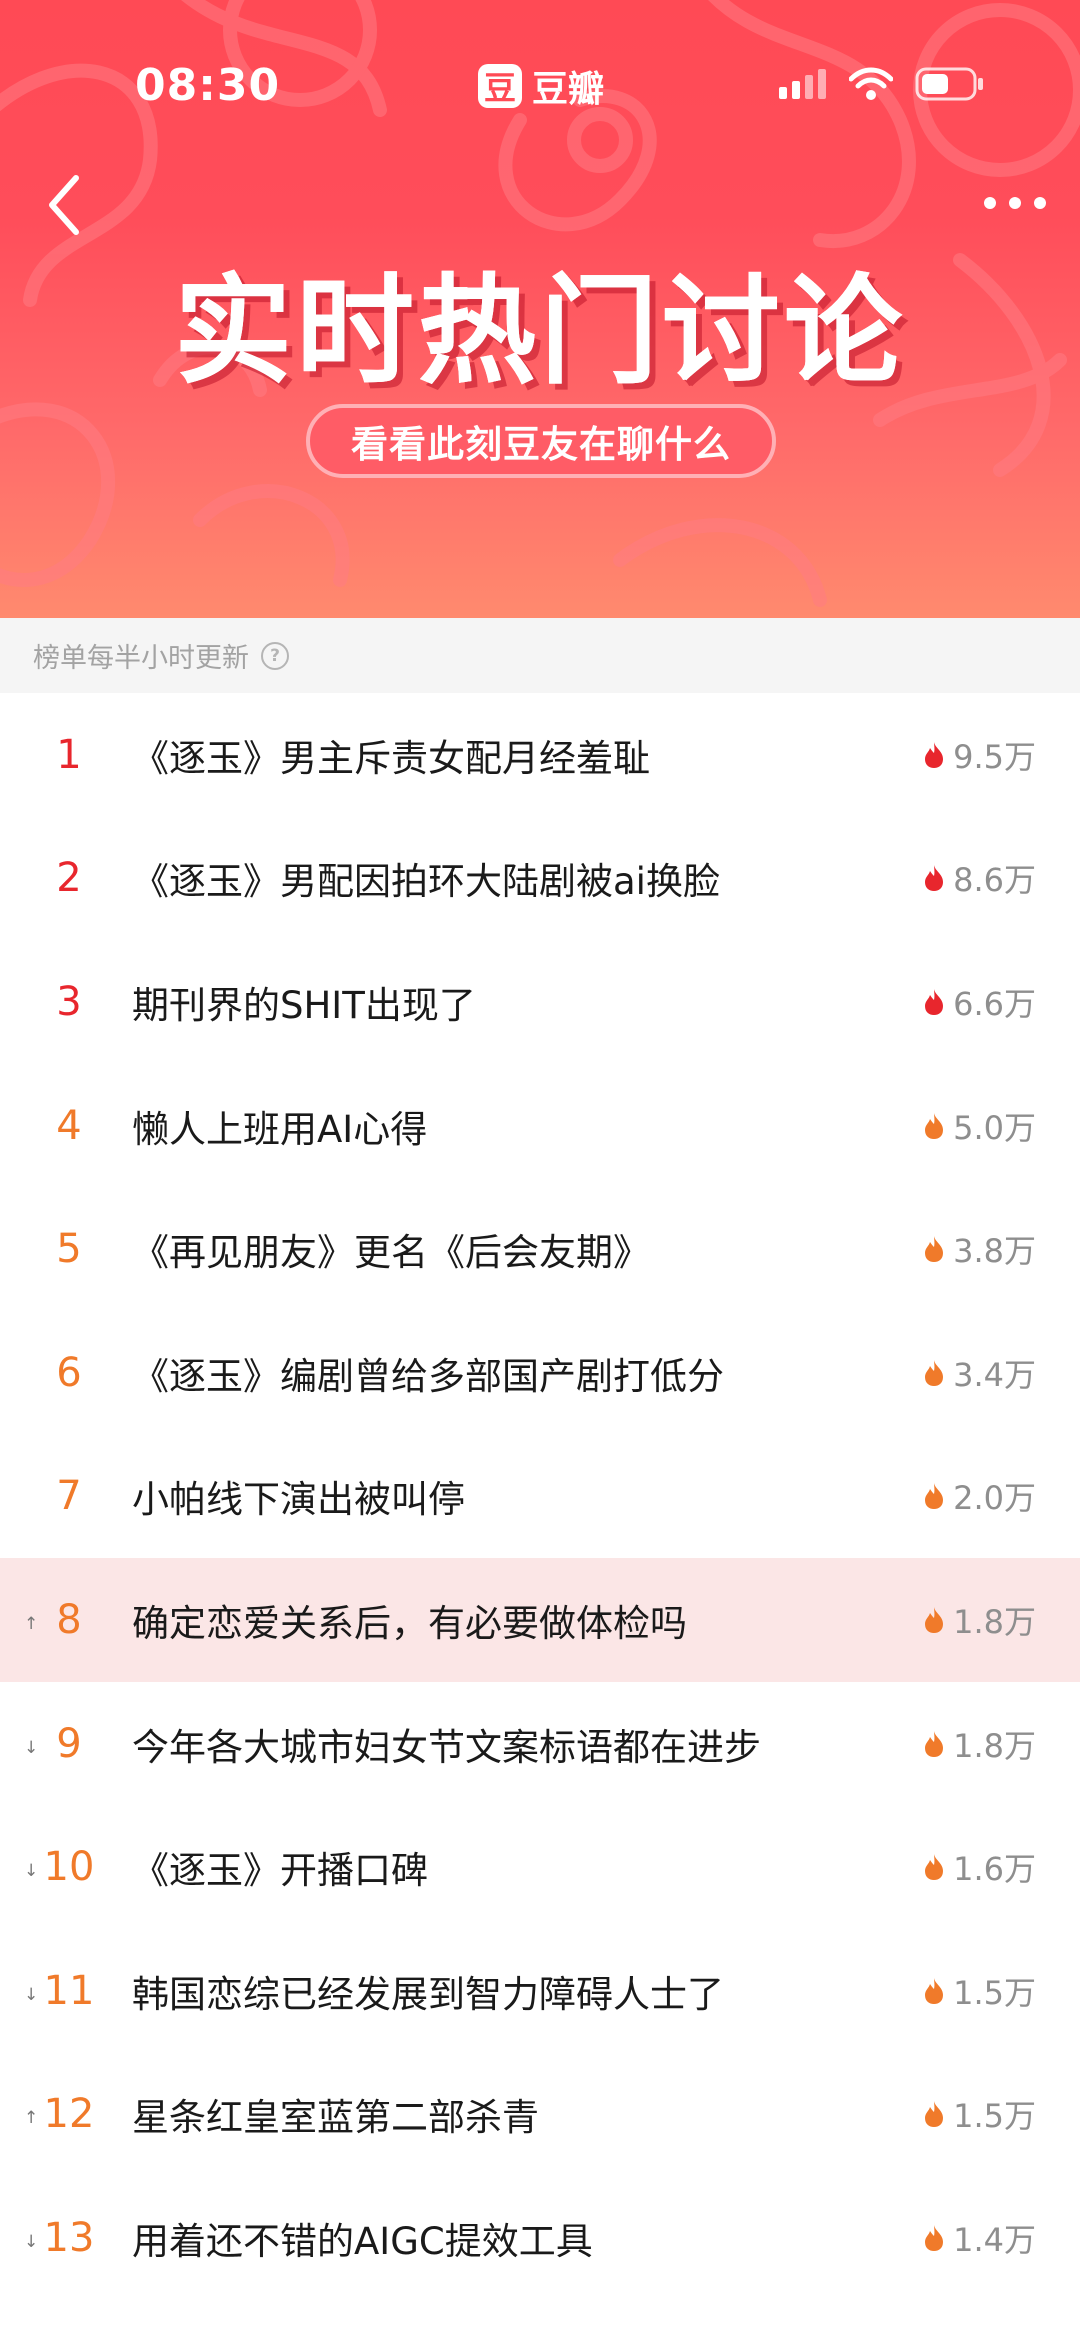  What do you see at coordinates (994, 1374) in the screenshot?
I see `heat-value: 3.4万` at bounding box center [994, 1374].